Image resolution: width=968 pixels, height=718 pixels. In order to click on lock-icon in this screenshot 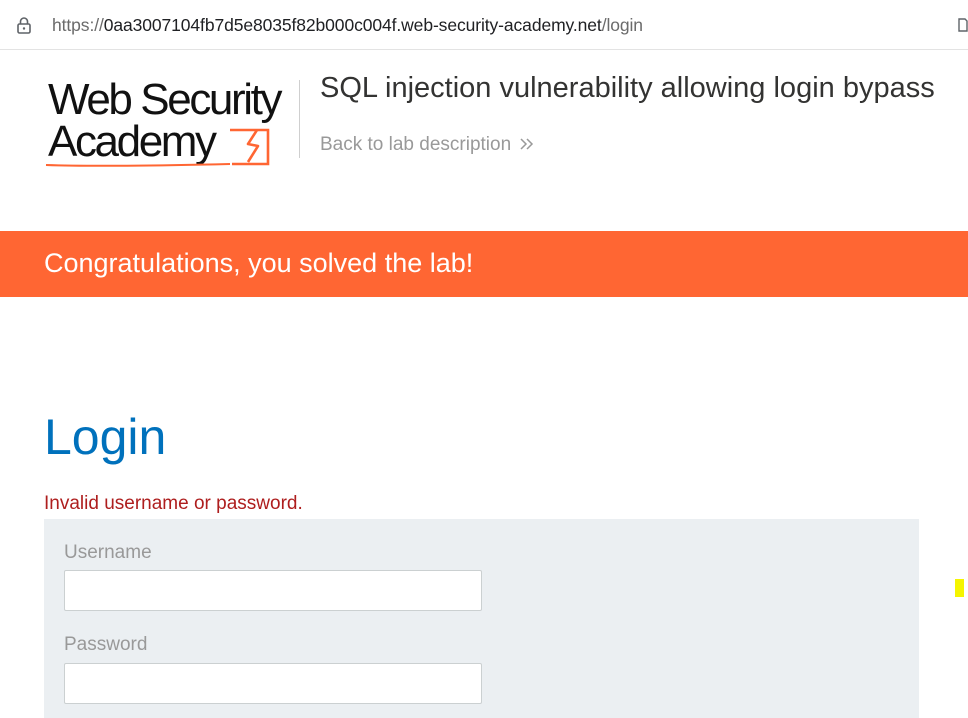, I will do `click(24, 25)`.